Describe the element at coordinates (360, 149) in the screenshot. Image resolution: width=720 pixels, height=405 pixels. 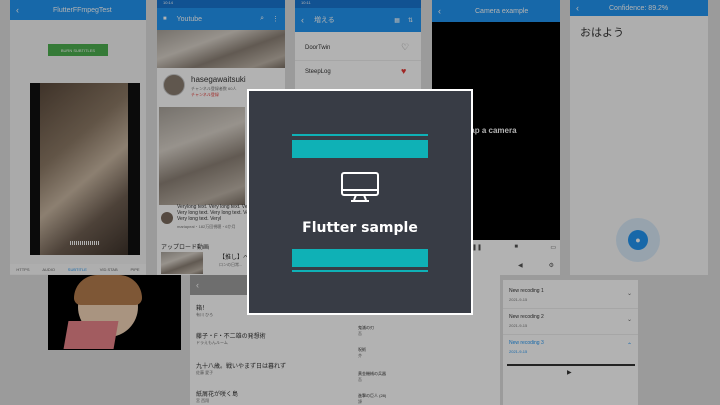
I see `top-accent-bar` at that location.